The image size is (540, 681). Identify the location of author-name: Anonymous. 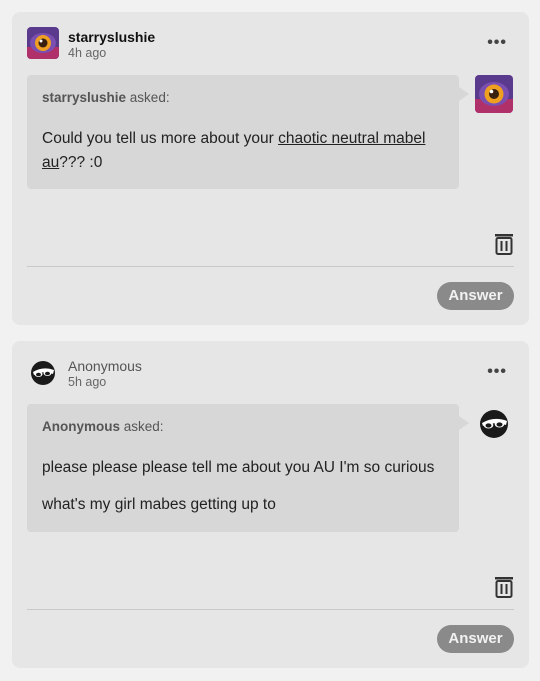
(105, 366).